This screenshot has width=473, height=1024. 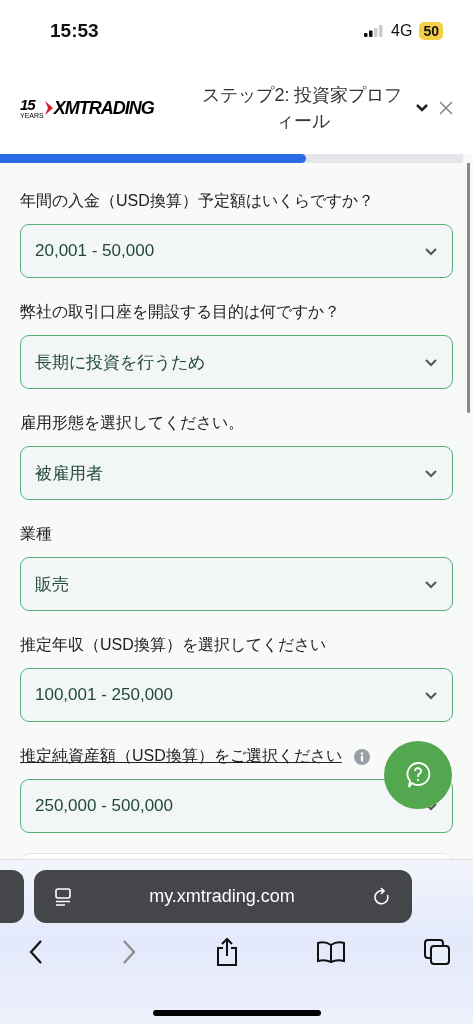 What do you see at coordinates (63, 896) in the screenshot?
I see `reader-icon` at bounding box center [63, 896].